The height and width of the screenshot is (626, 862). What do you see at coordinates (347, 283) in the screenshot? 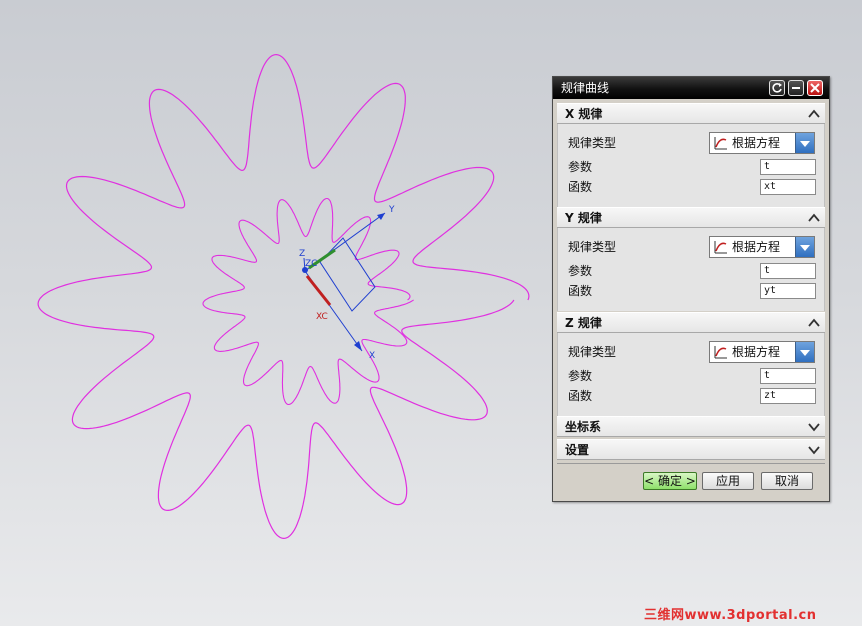
I see `wcs-triad: Y X Z ZC XC` at bounding box center [347, 283].